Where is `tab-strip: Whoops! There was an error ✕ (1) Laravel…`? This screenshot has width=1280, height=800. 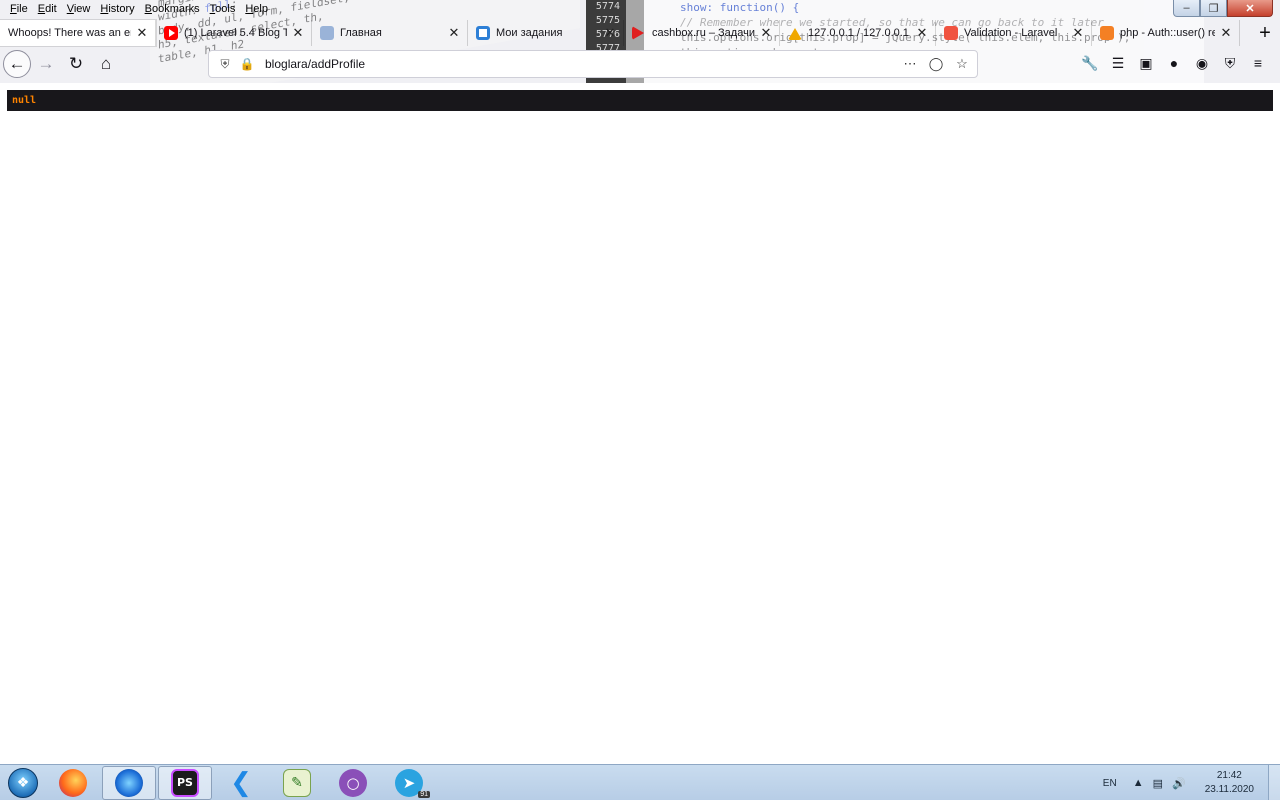 tab-strip: Whoops! There was an error ✕ (1) Laravel… is located at coordinates (640, 33).